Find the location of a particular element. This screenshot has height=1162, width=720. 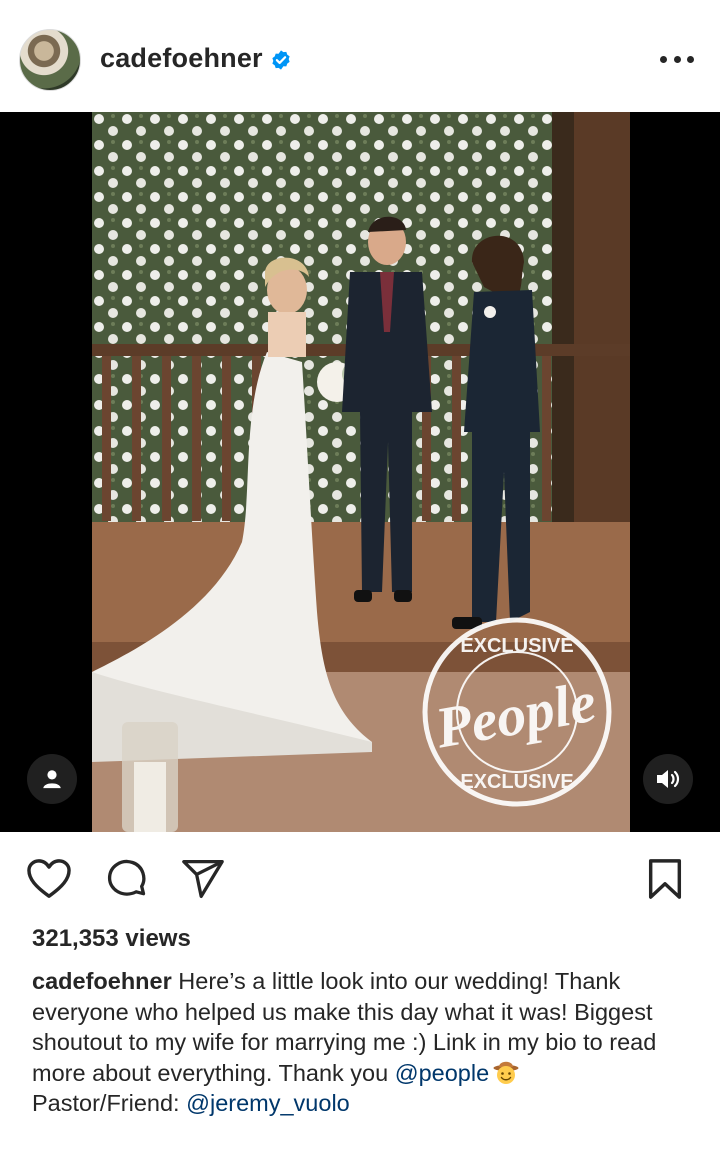

watermark-bottom-text: EXCLUSIVE is located at coordinates (516, 782).